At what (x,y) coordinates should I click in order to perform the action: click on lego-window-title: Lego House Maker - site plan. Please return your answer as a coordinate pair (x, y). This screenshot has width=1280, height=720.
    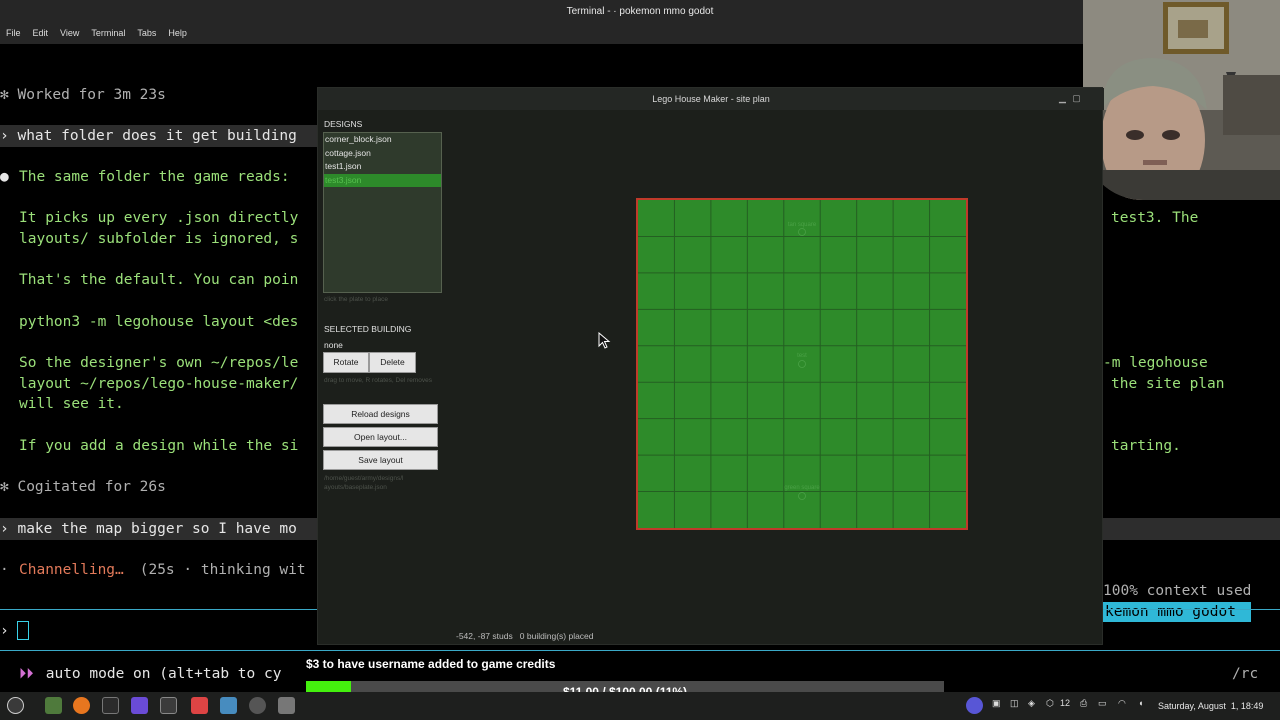
    Looking at the image, I should click on (711, 99).